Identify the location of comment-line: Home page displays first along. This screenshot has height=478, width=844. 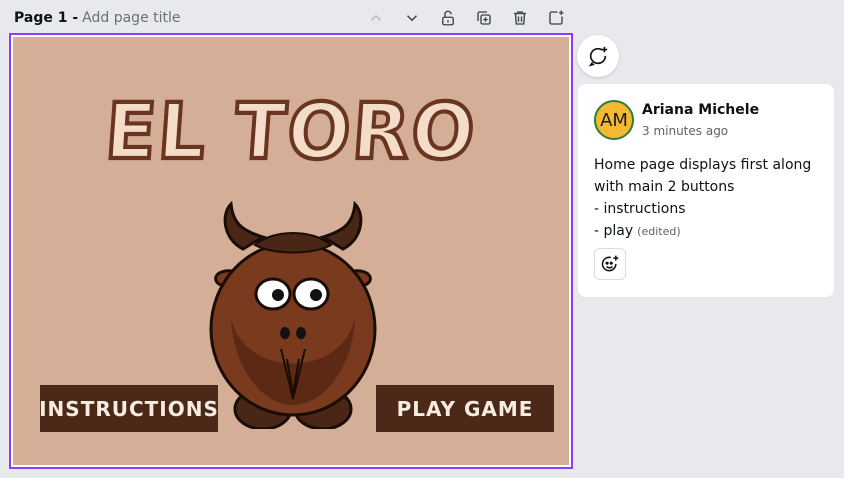
(703, 165).